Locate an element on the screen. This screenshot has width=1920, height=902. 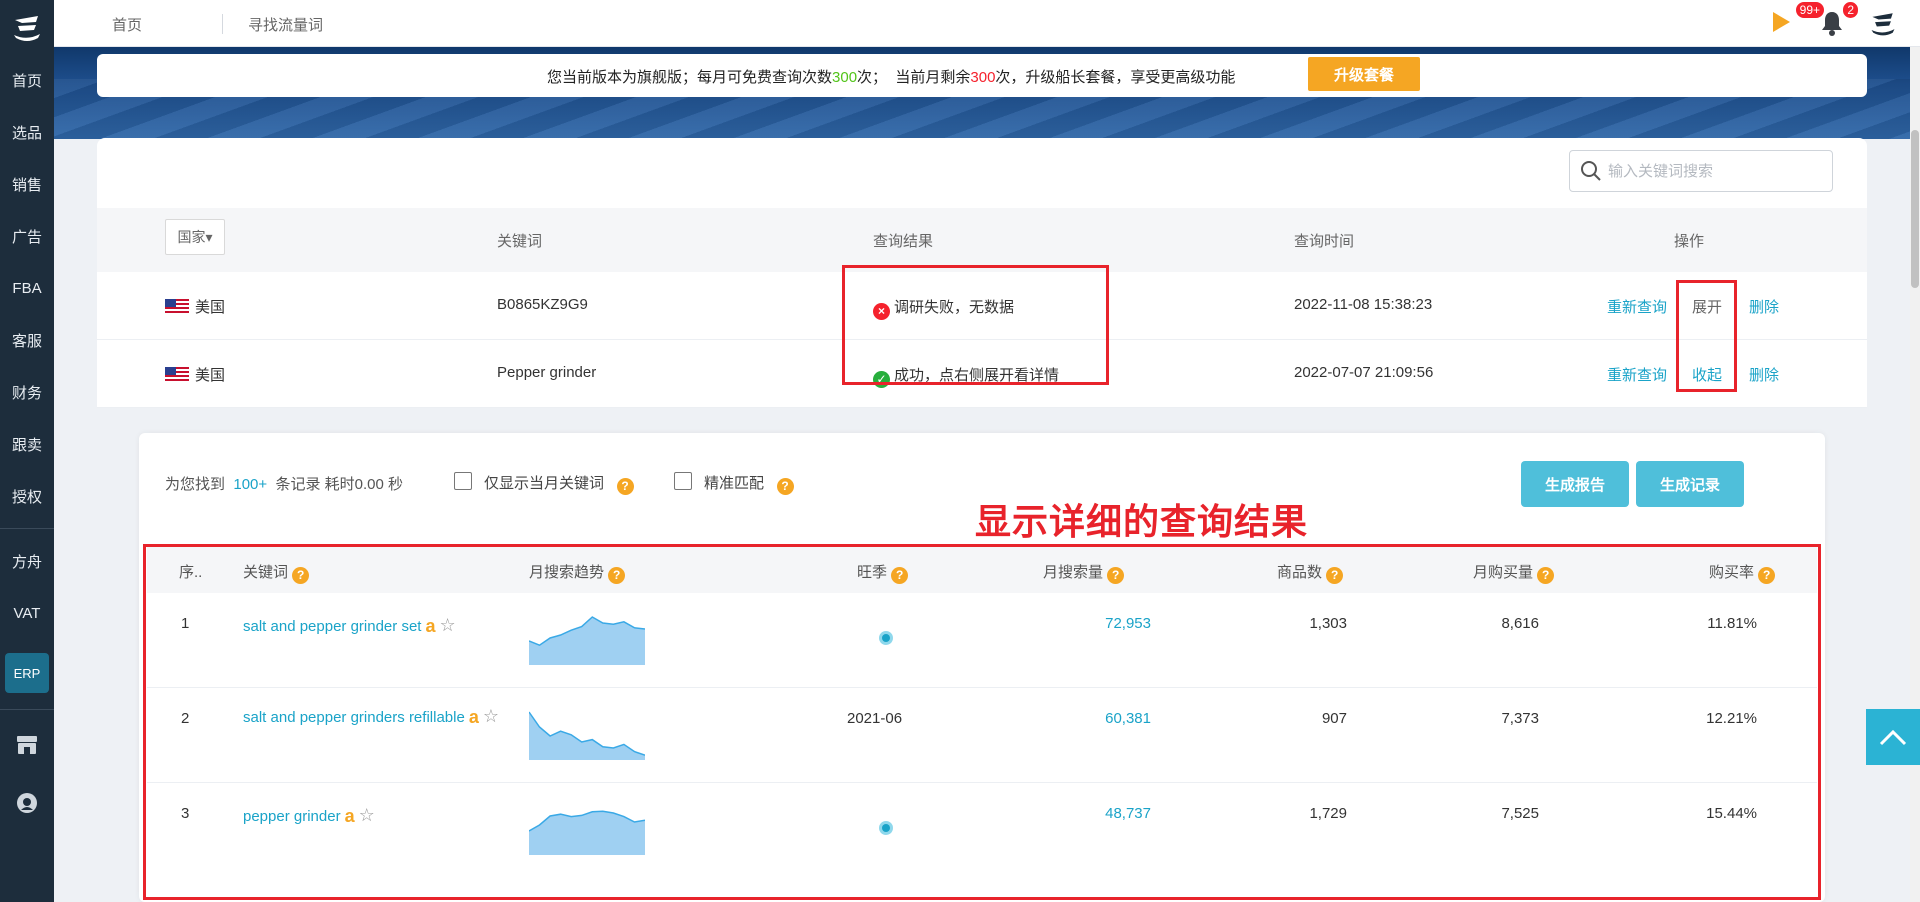
purchases-cell: 7,373 is located at coordinates (1520, 718).